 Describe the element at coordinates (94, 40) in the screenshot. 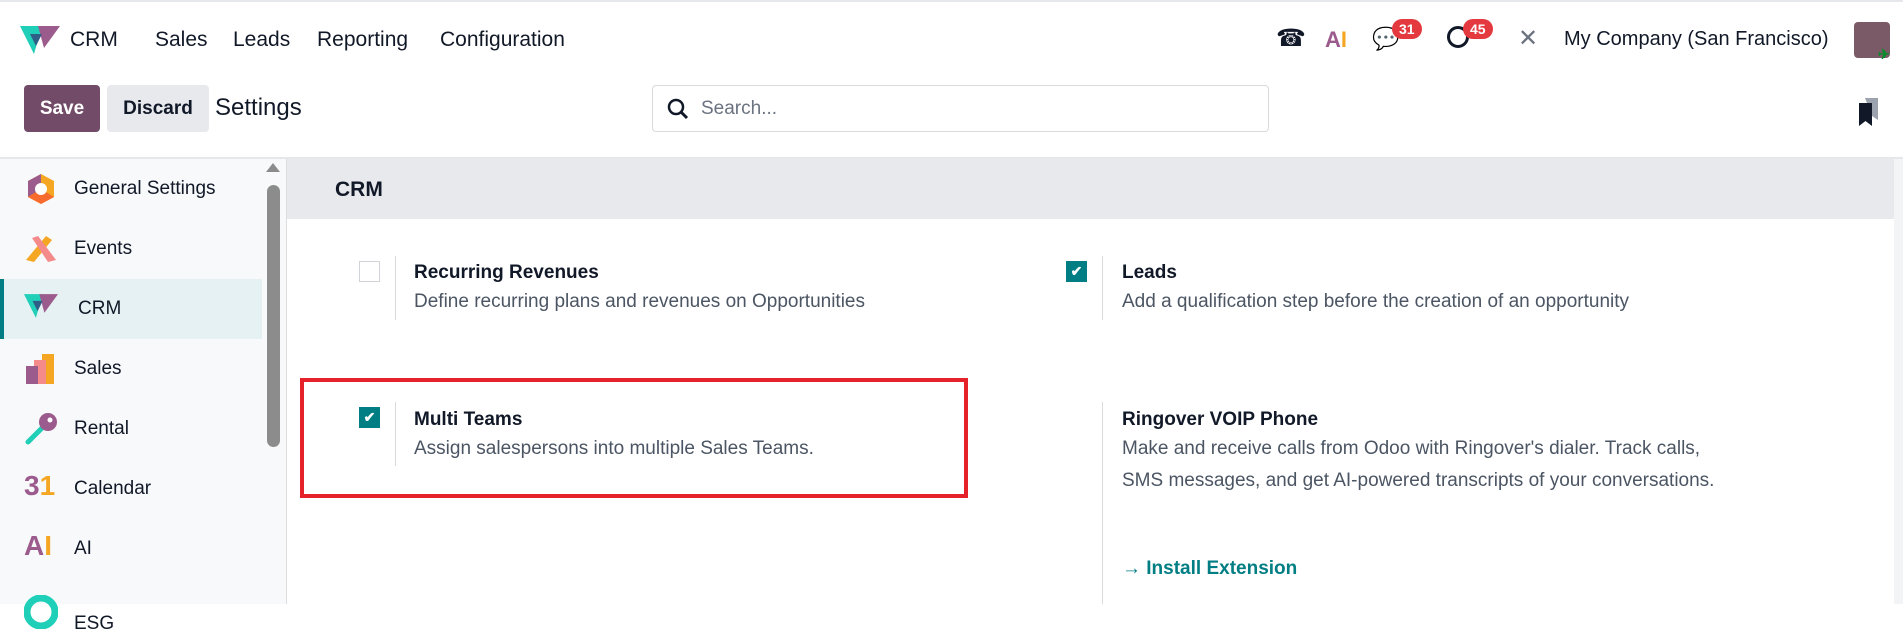

I see `app-name: CRM` at that location.